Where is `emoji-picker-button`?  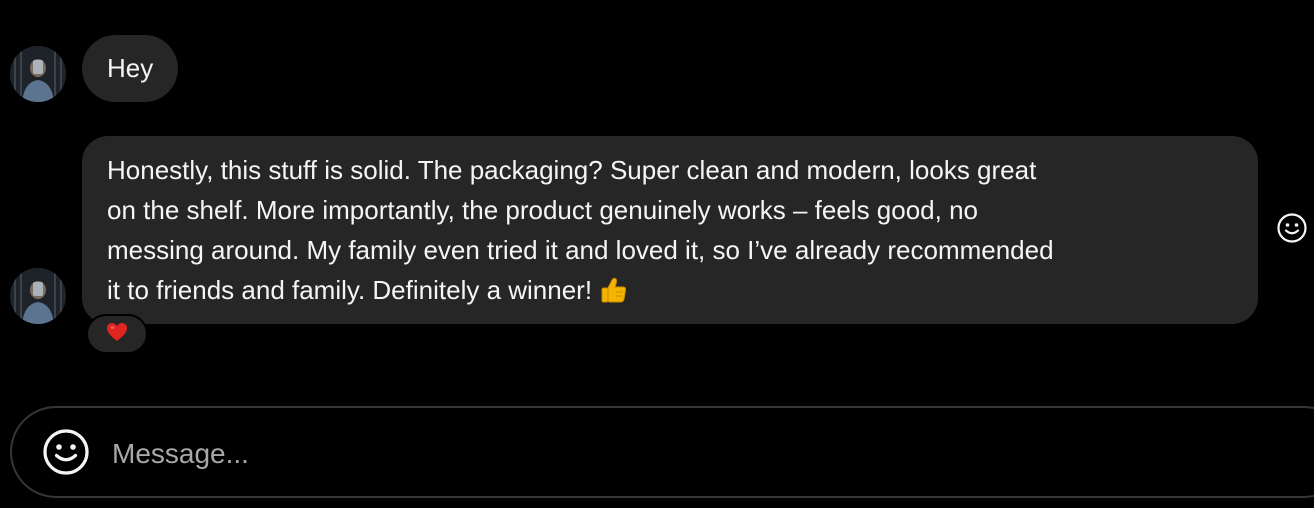 emoji-picker-button is located at coordinates (66, 454).